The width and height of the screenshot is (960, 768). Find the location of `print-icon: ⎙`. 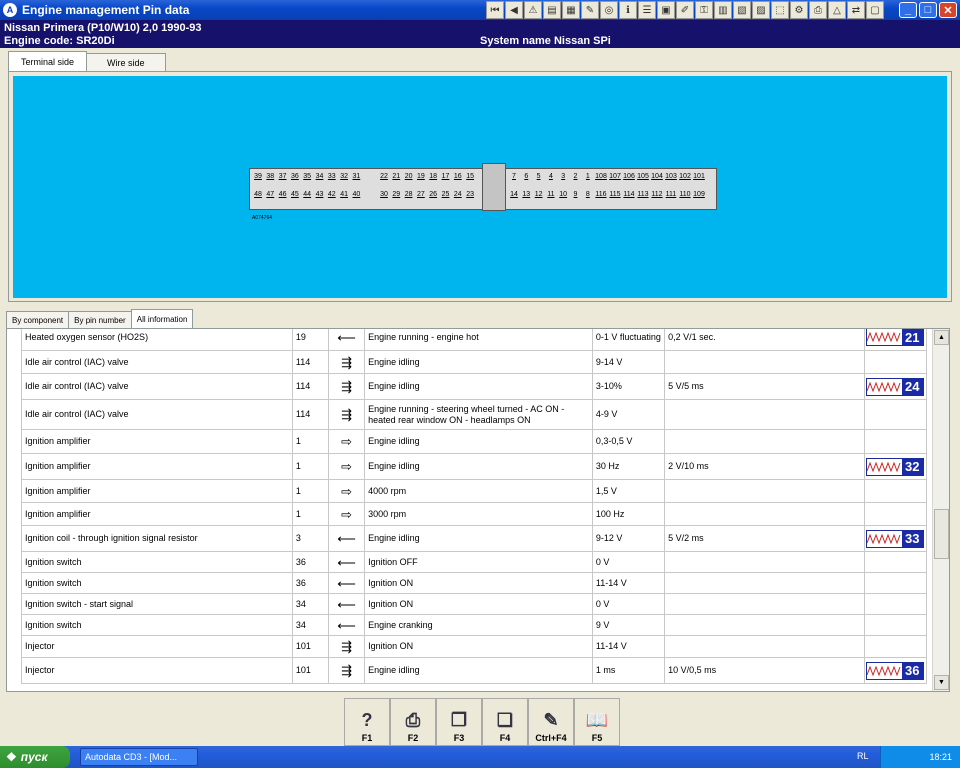

print-icon: ⎙ is located at coordinates (818, 10).